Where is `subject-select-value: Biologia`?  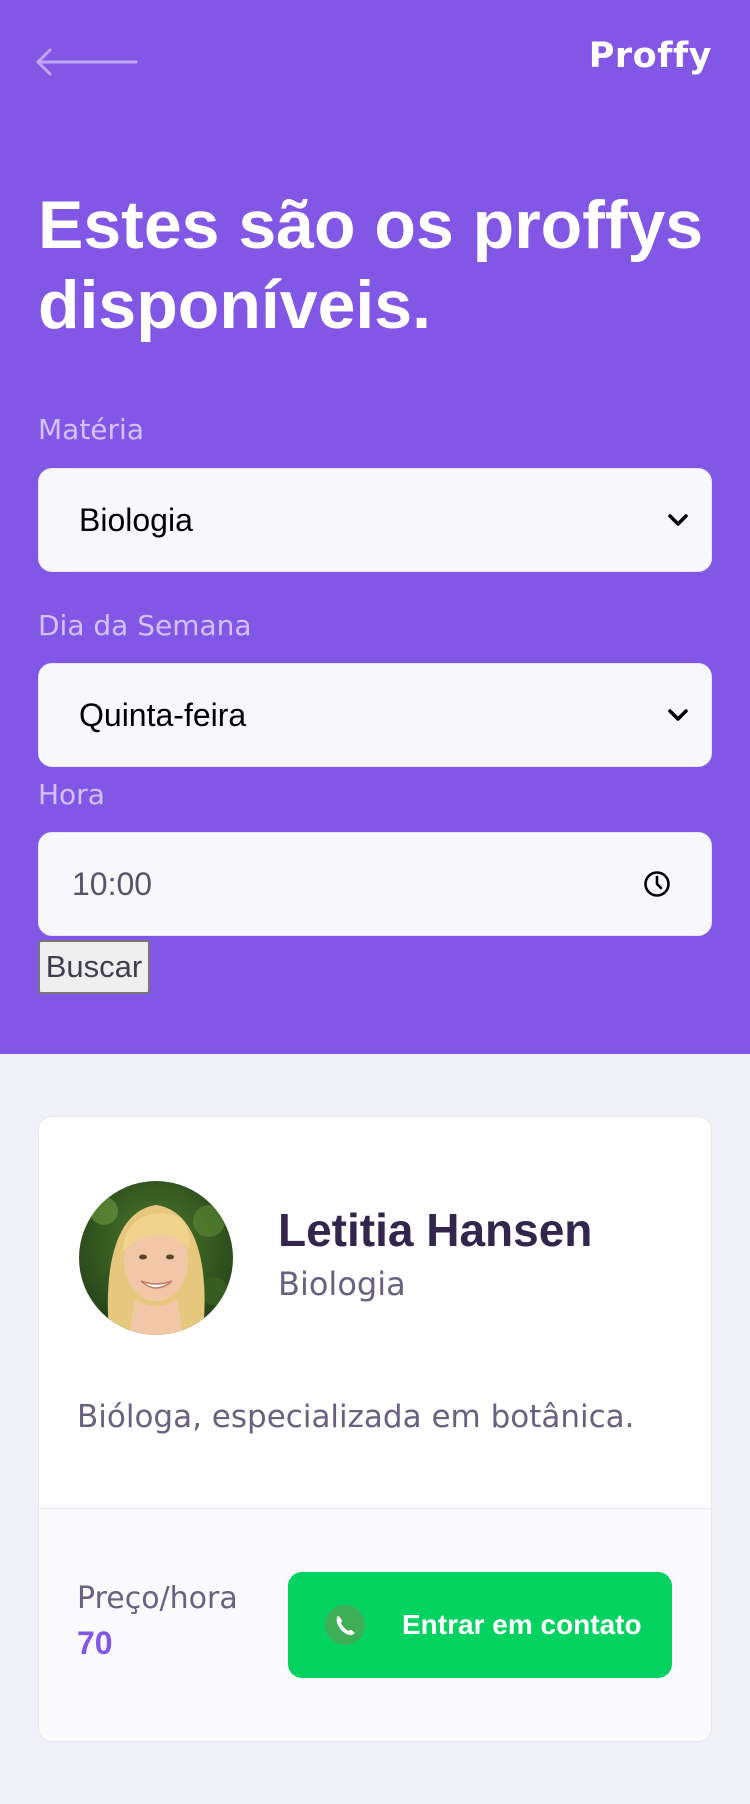
subject-select-value: Biologia is located at coordinates (136, 519).